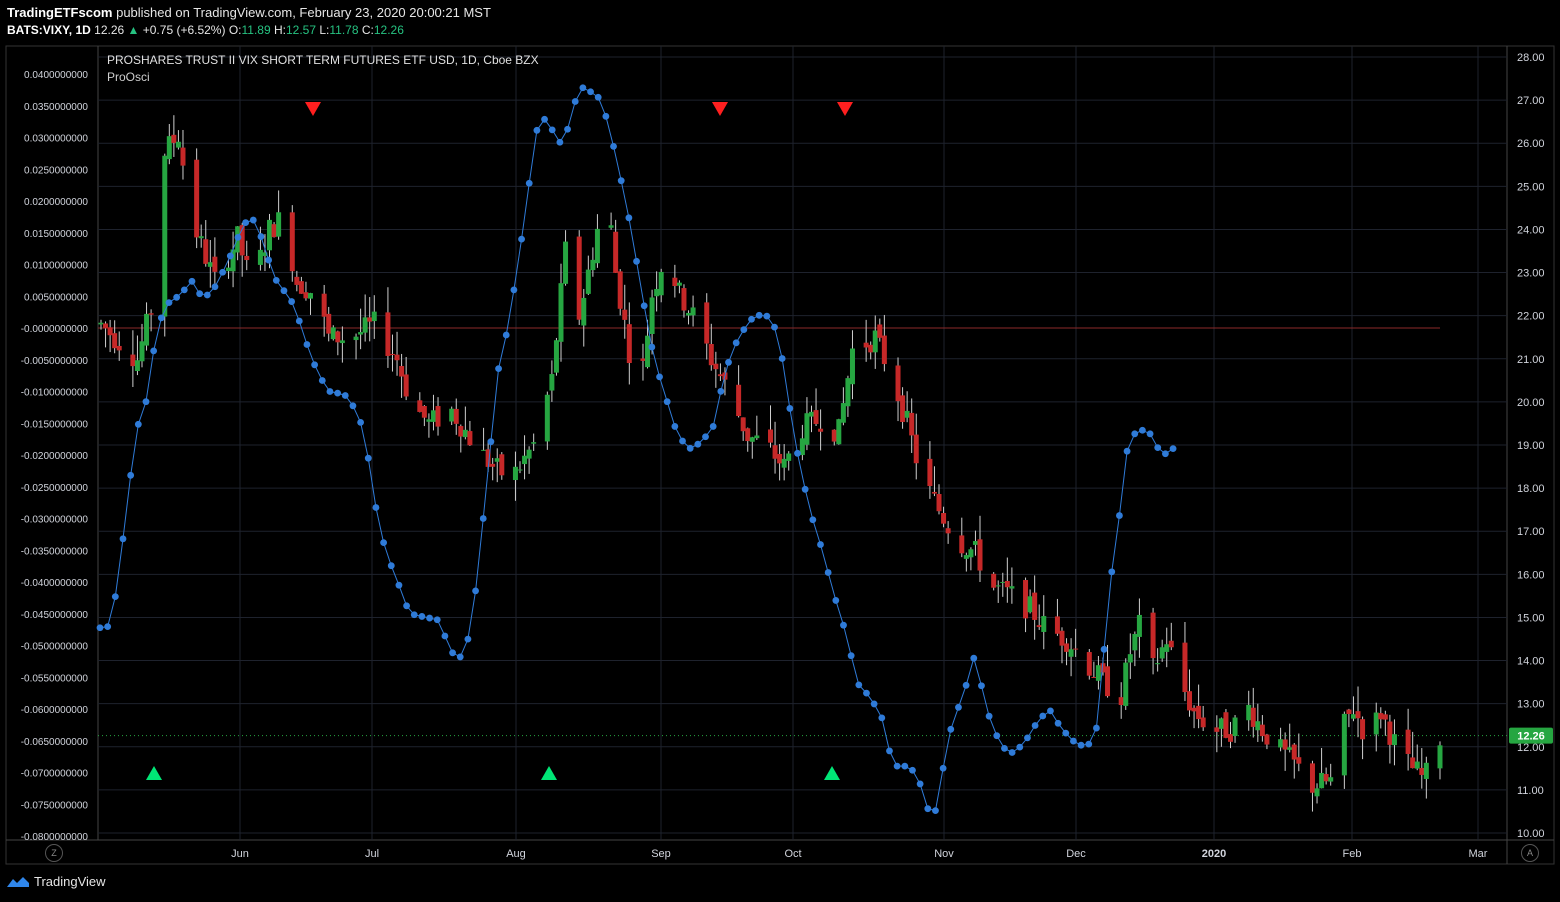 The height and width of the screenshot is (902, 1560). Describe the element at coordinates (54, 853) in the screenshot. I see `timezone-button: Z` at that location.